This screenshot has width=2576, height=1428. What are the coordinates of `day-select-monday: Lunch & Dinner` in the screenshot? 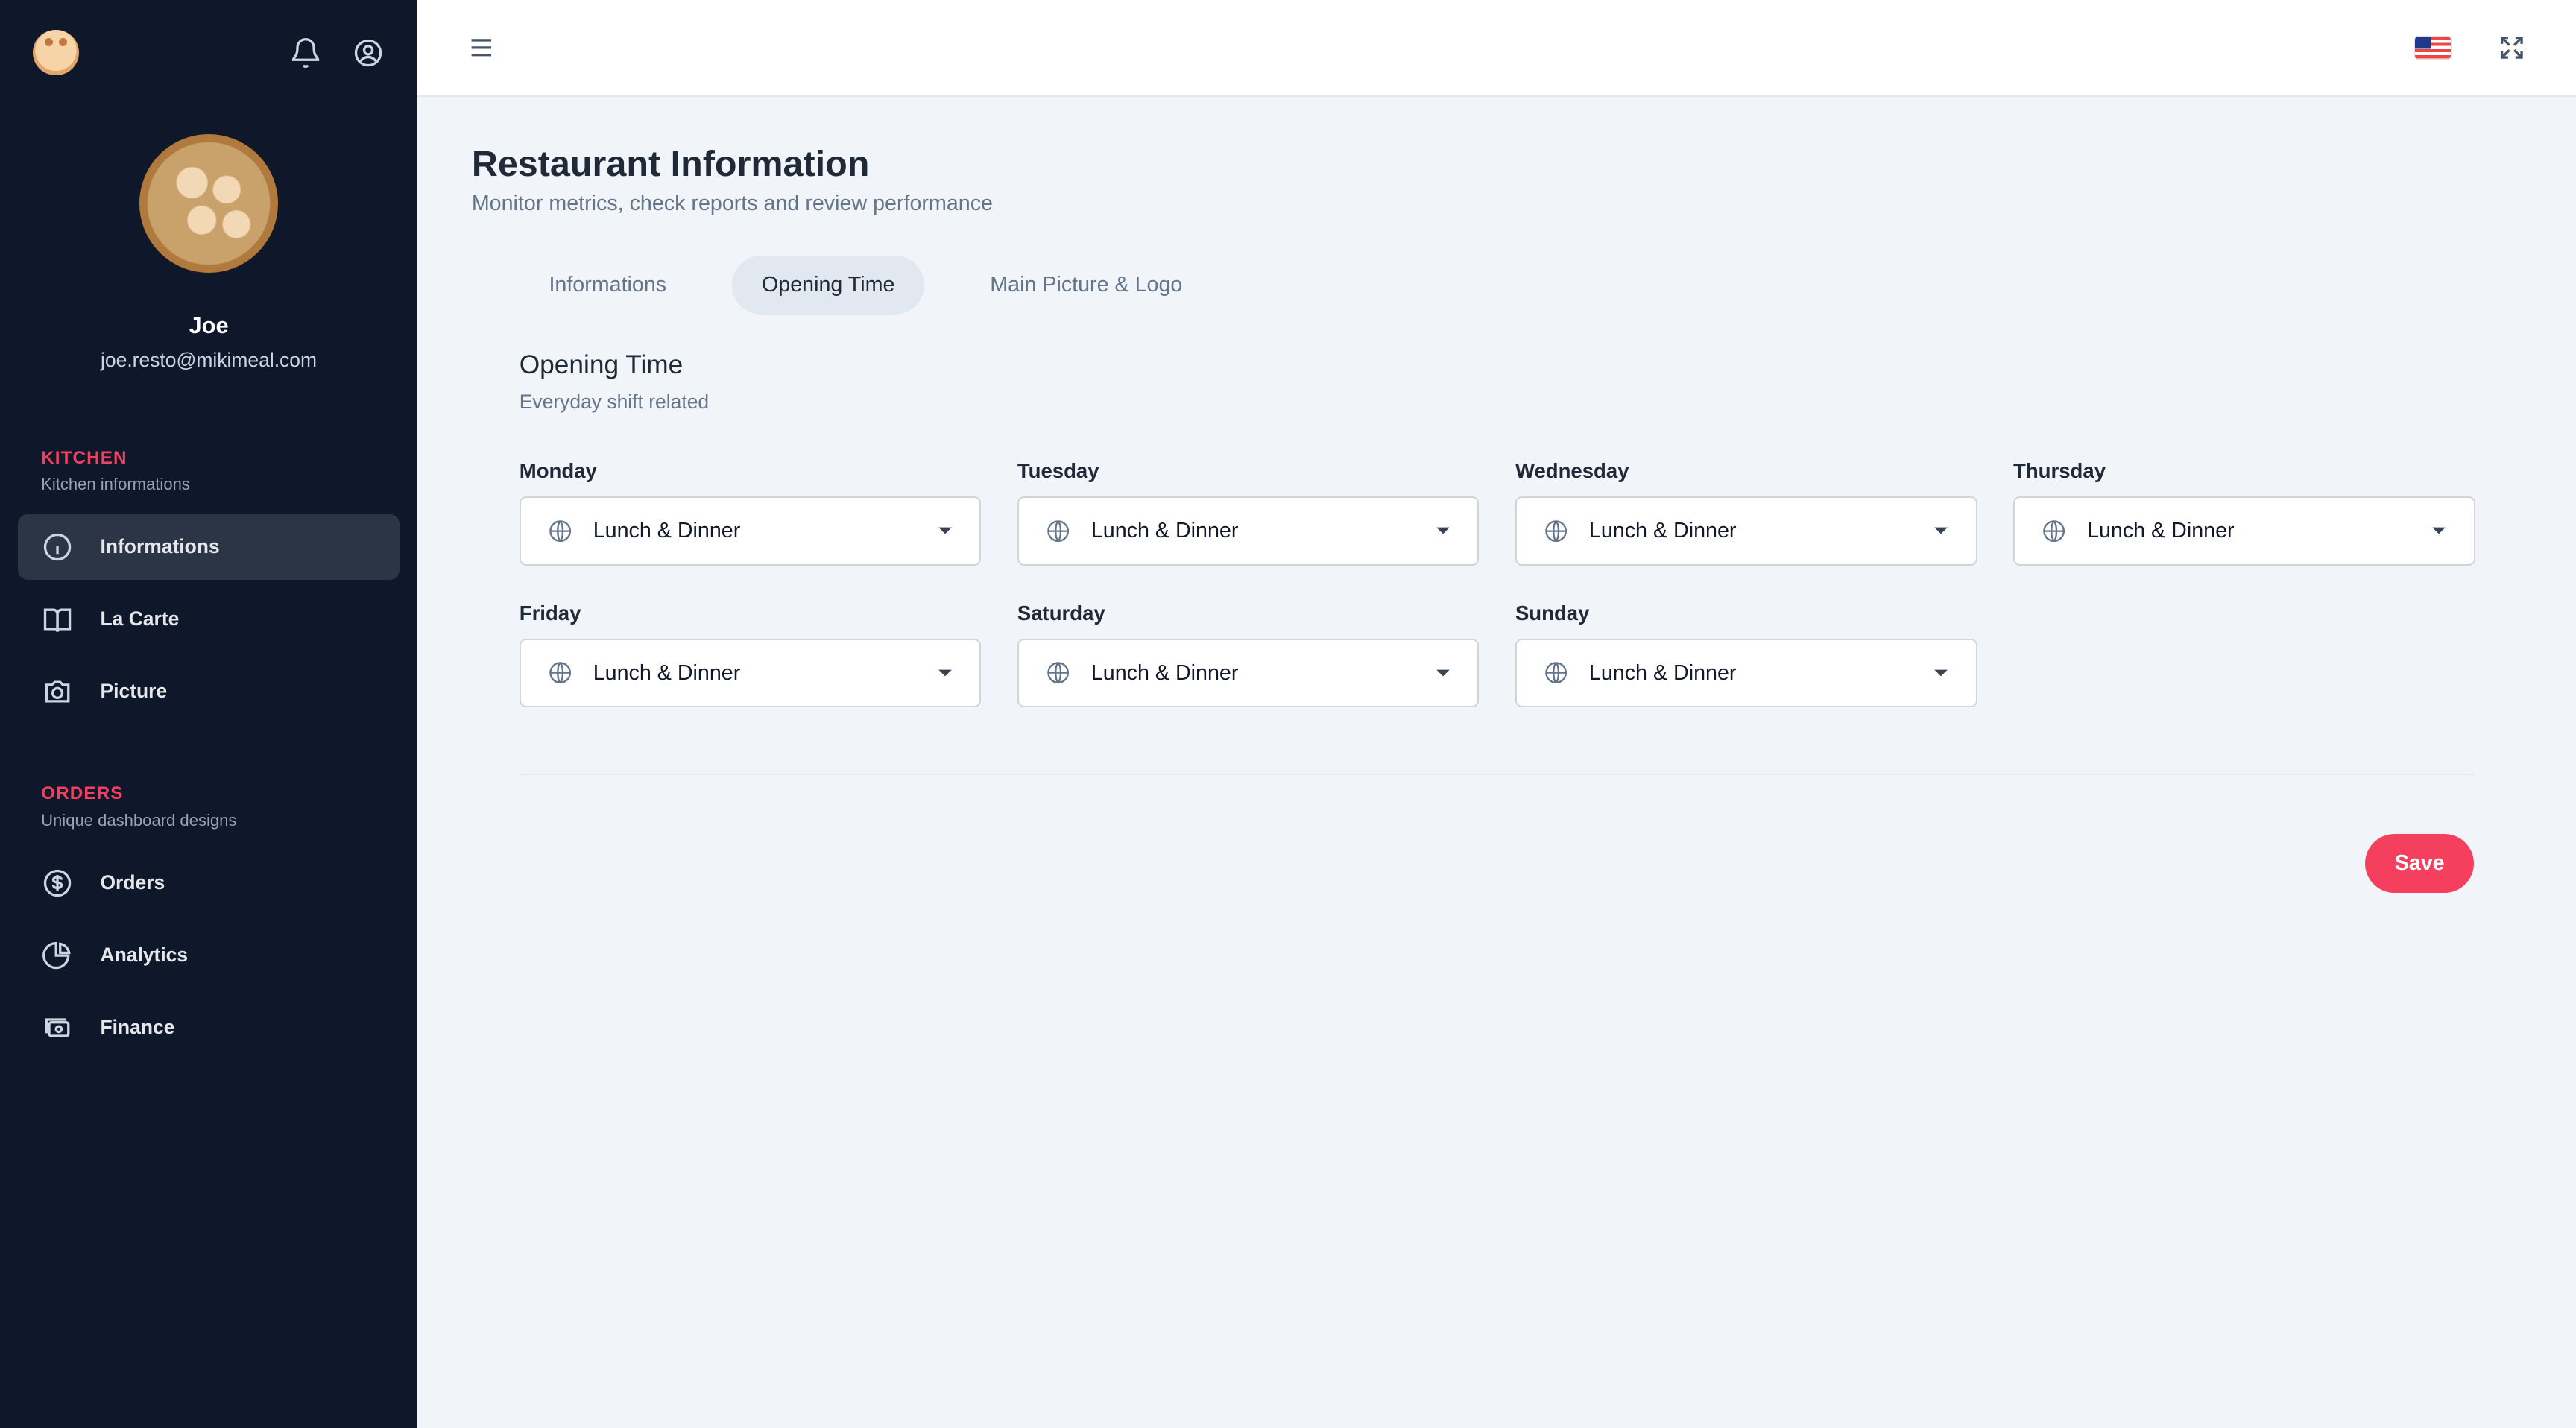 It's located at (750, 531).